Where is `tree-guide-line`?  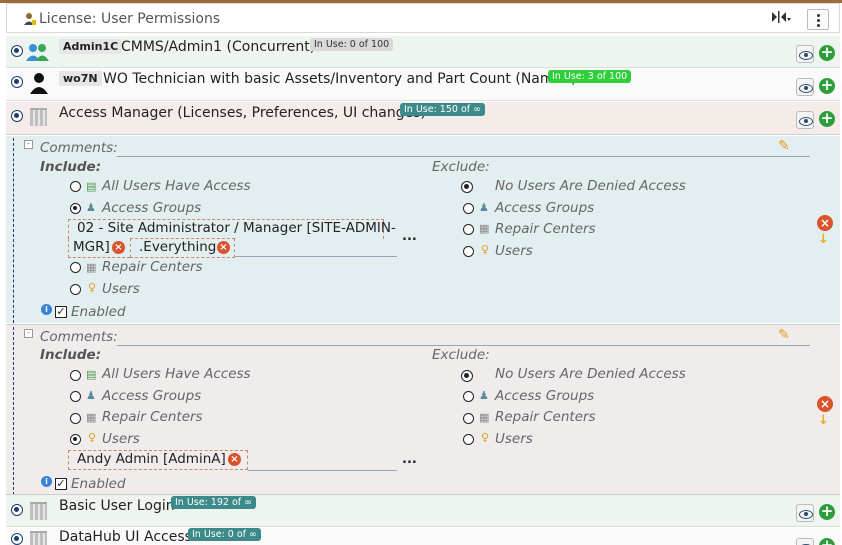
tree-guide-line is located at coordinates (13, 230).